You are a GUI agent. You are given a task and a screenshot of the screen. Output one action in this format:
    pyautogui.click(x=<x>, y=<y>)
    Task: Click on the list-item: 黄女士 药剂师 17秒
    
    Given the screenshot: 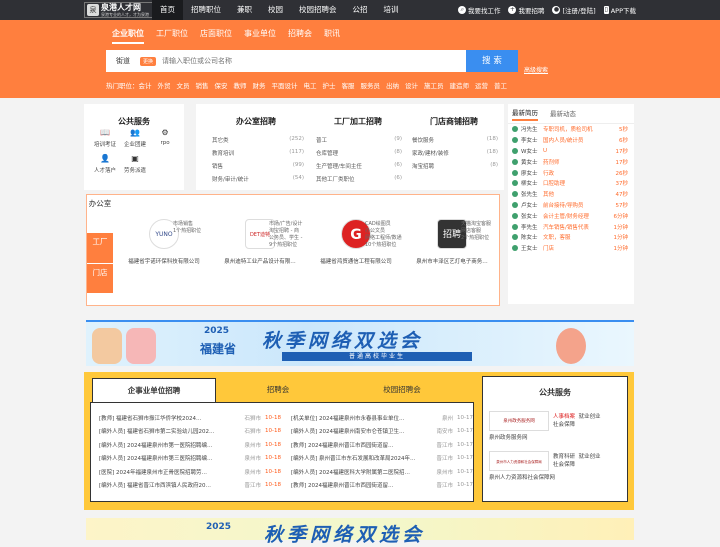 What is the action you would take?
    pyautogui.click(x=571, y=161)
    